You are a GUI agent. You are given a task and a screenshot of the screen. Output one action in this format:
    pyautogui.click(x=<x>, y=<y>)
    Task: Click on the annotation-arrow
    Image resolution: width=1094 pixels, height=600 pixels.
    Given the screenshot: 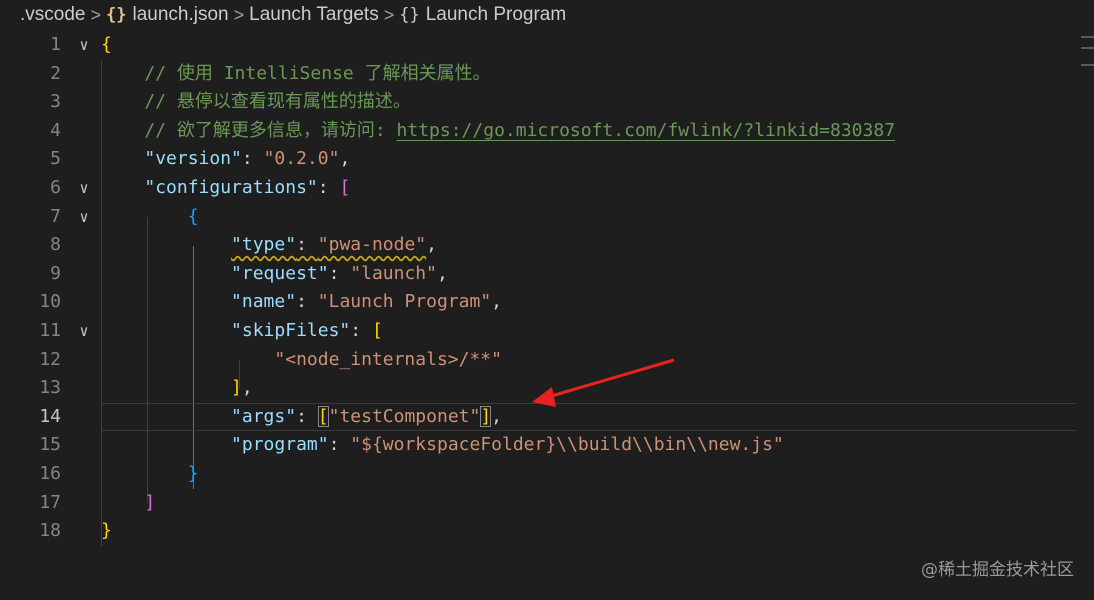 What is the action you would take?
    pyautogui.click(x=603, y=382)
    